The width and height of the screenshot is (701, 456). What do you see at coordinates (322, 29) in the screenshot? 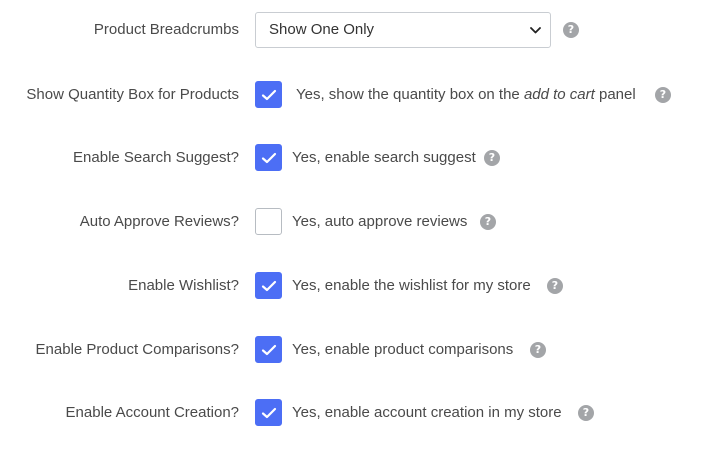
I see `breadcrumbs-selected-value: Show One Only` at bounding box center [322, 29].